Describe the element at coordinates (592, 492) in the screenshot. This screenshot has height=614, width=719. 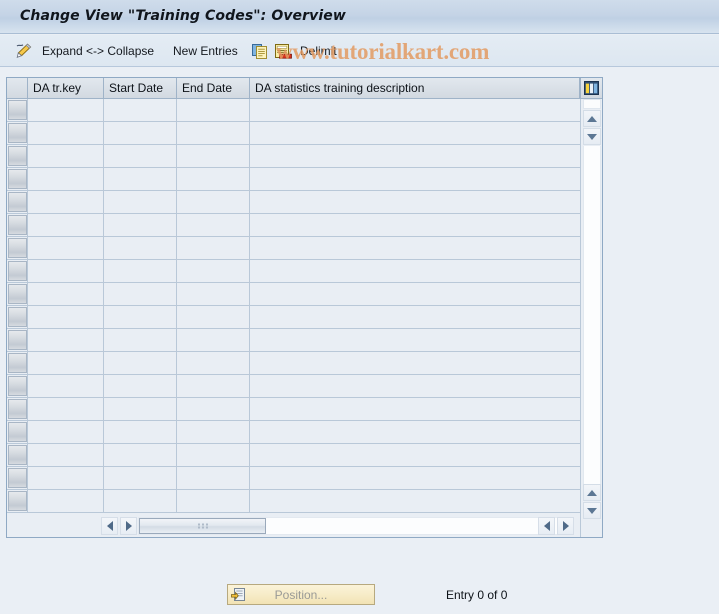
I see `scroll-up-button-bottom` at that location.